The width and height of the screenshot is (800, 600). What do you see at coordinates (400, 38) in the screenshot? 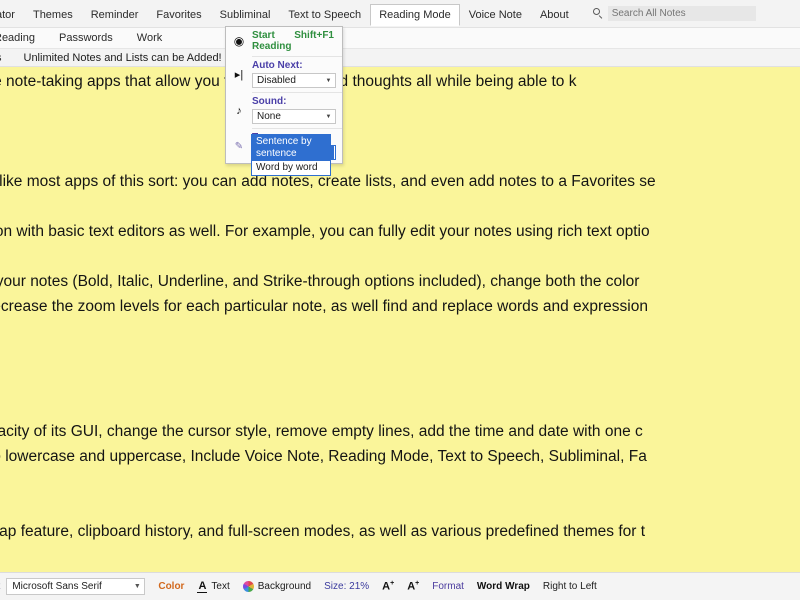
I see `note-tab-strip: Reading Passwords Work` at bounding box center [400, 38].